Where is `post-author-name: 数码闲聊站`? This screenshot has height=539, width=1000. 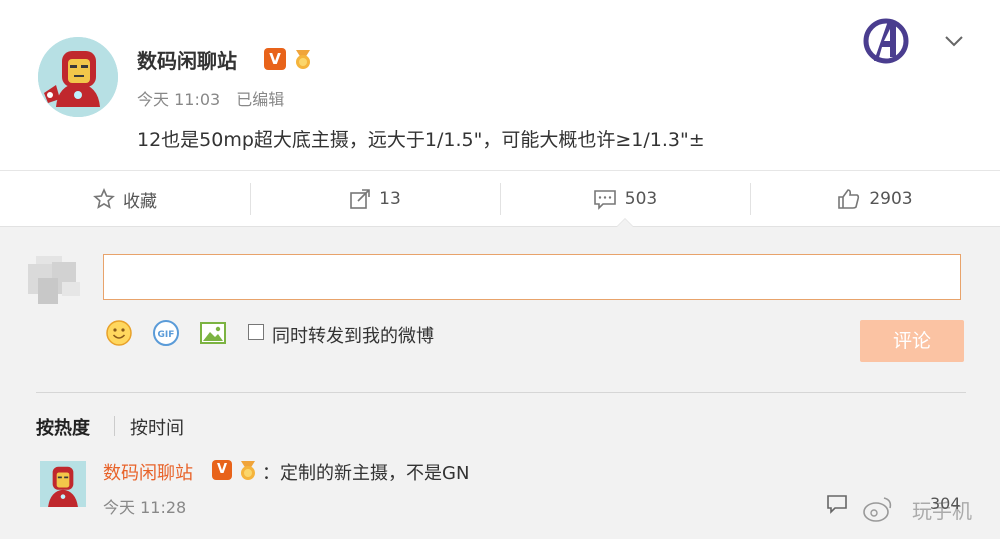
post-author-name: 数码闲聊站 is located at coordinates (187, 59).